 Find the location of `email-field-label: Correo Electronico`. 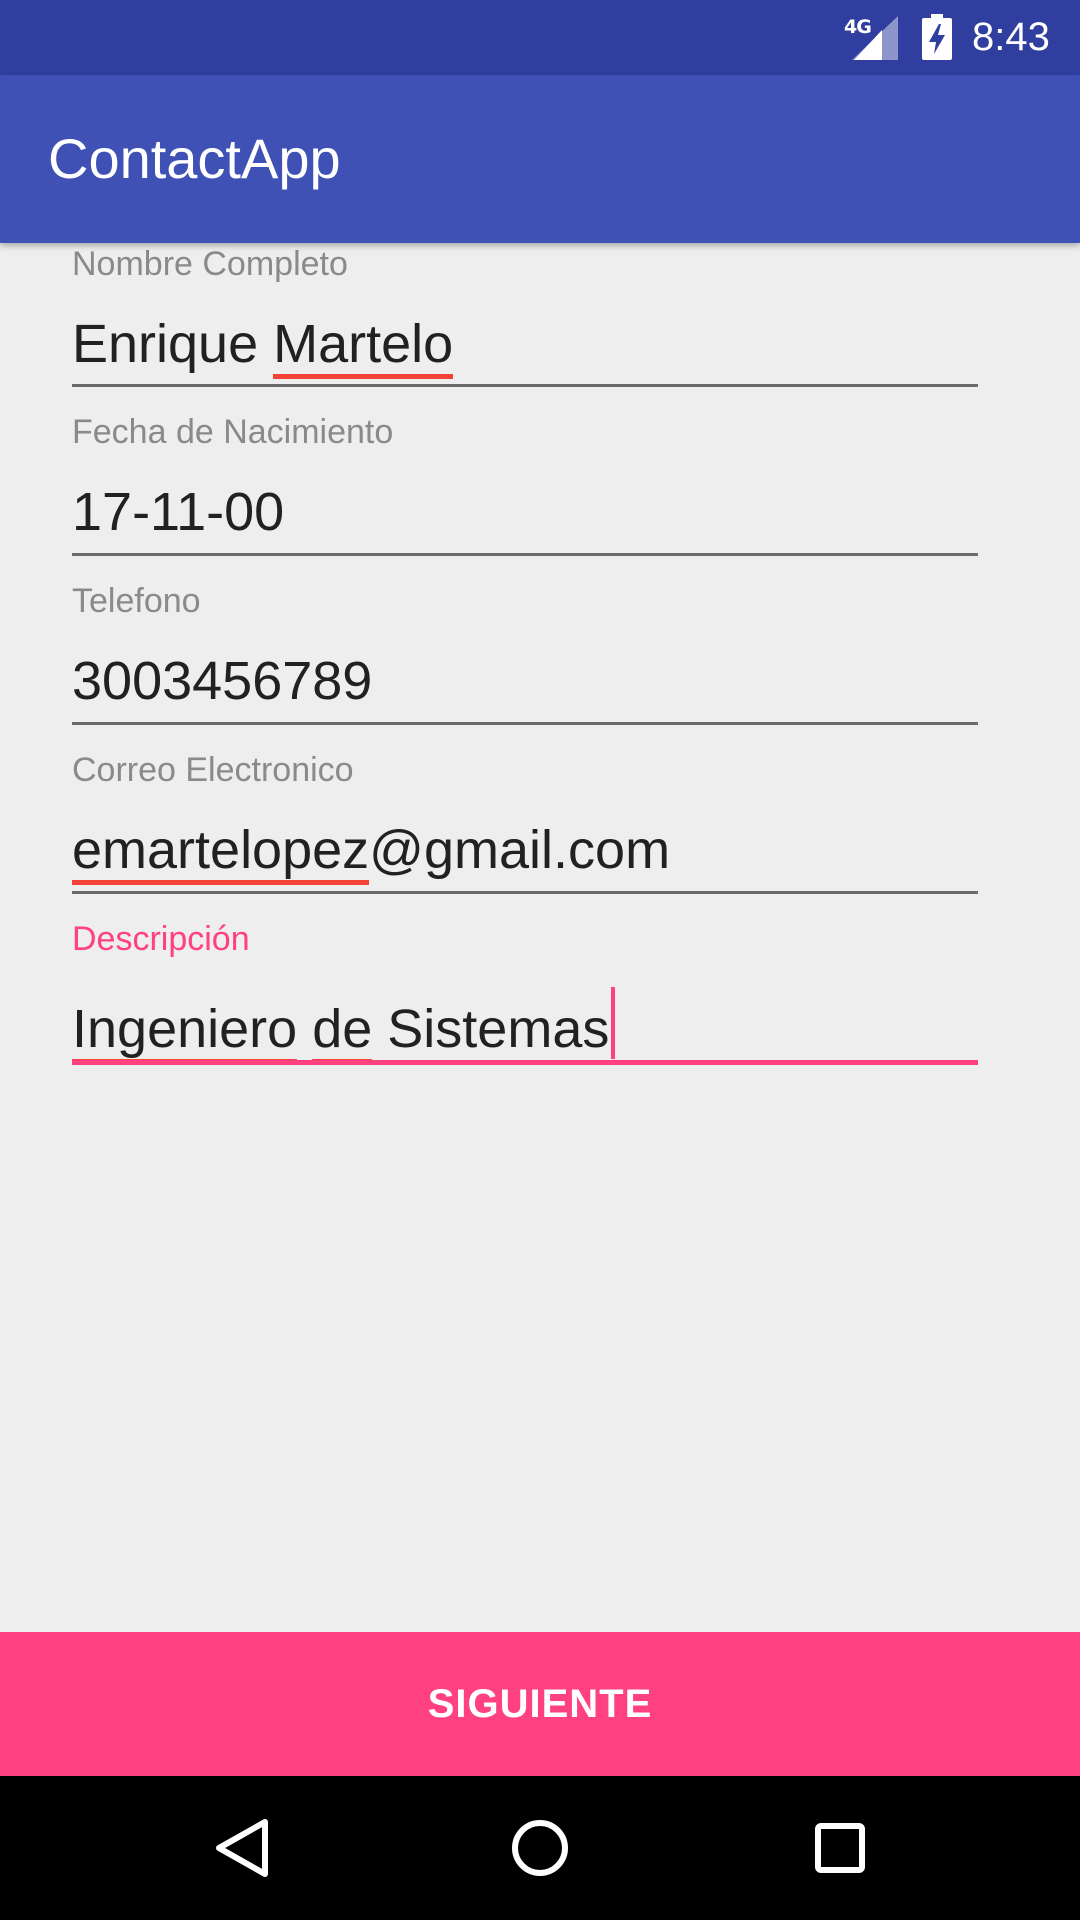

email-field-label: Correo Electronico is located at coordinates (213, 770).